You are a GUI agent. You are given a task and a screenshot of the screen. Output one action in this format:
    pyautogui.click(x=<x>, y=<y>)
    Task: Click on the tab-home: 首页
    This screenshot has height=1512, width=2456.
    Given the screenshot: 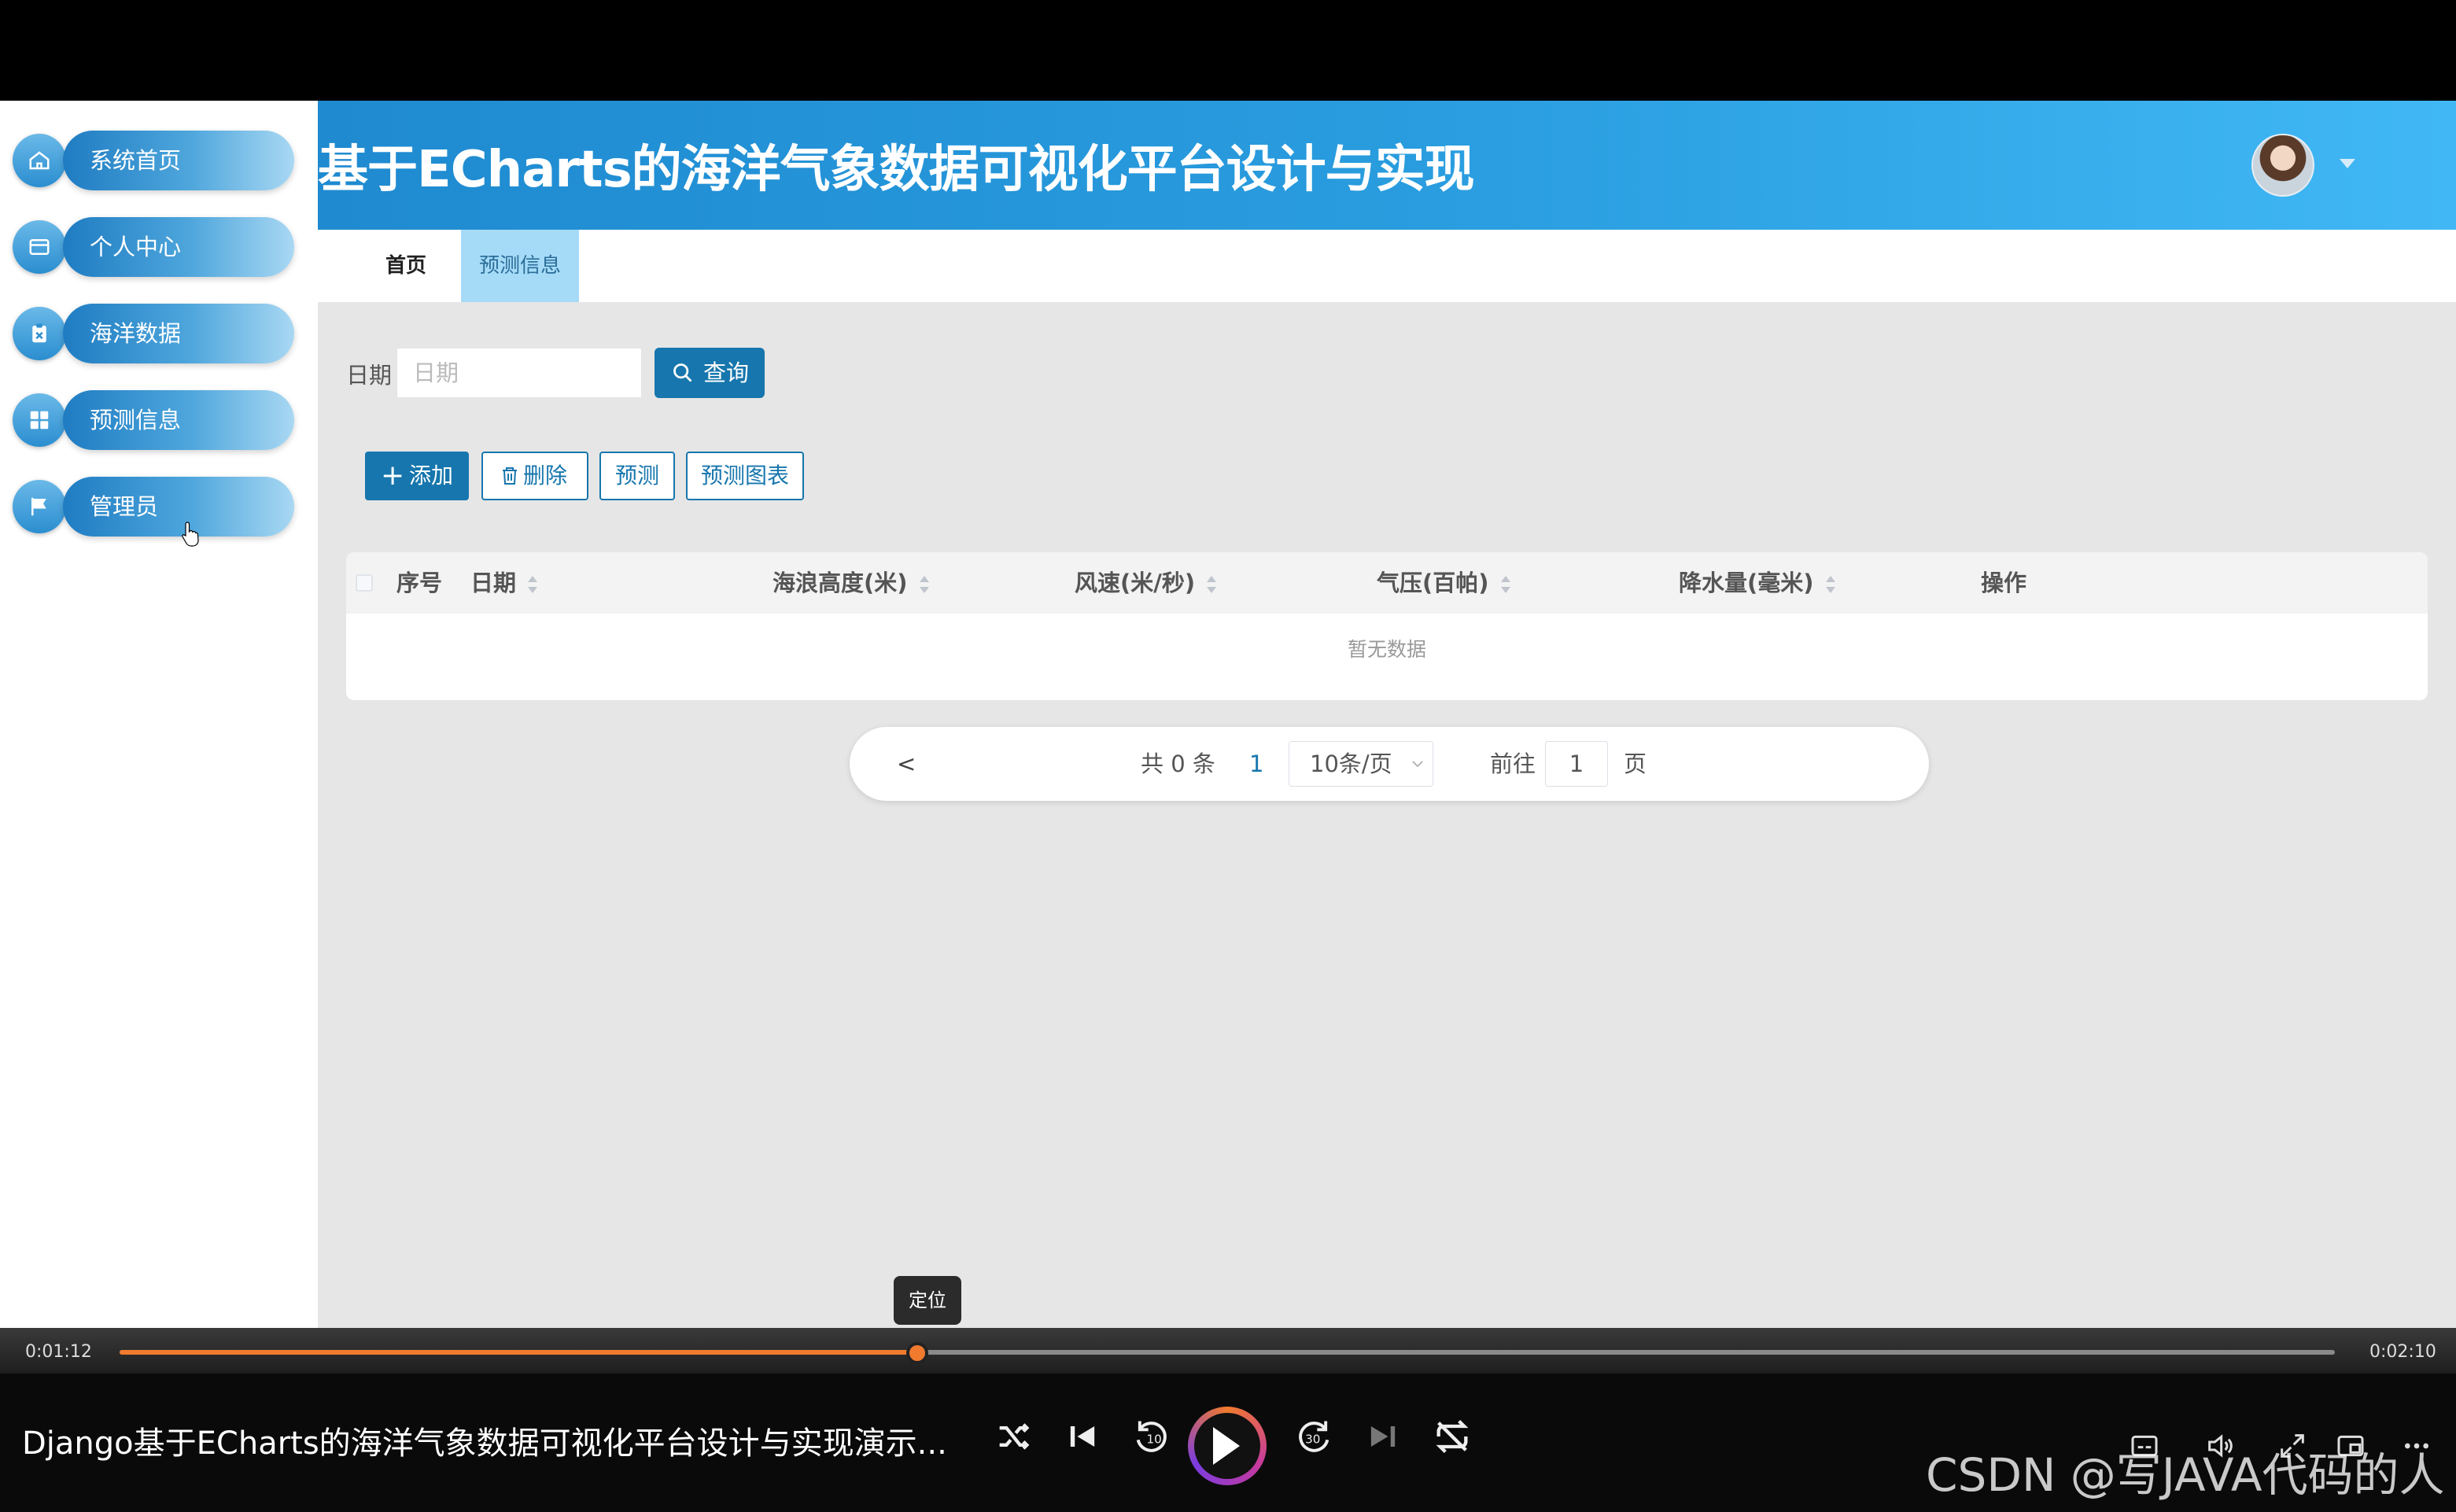 What is the action you would take?
    pyautogui.click(x=406, y=266)
    